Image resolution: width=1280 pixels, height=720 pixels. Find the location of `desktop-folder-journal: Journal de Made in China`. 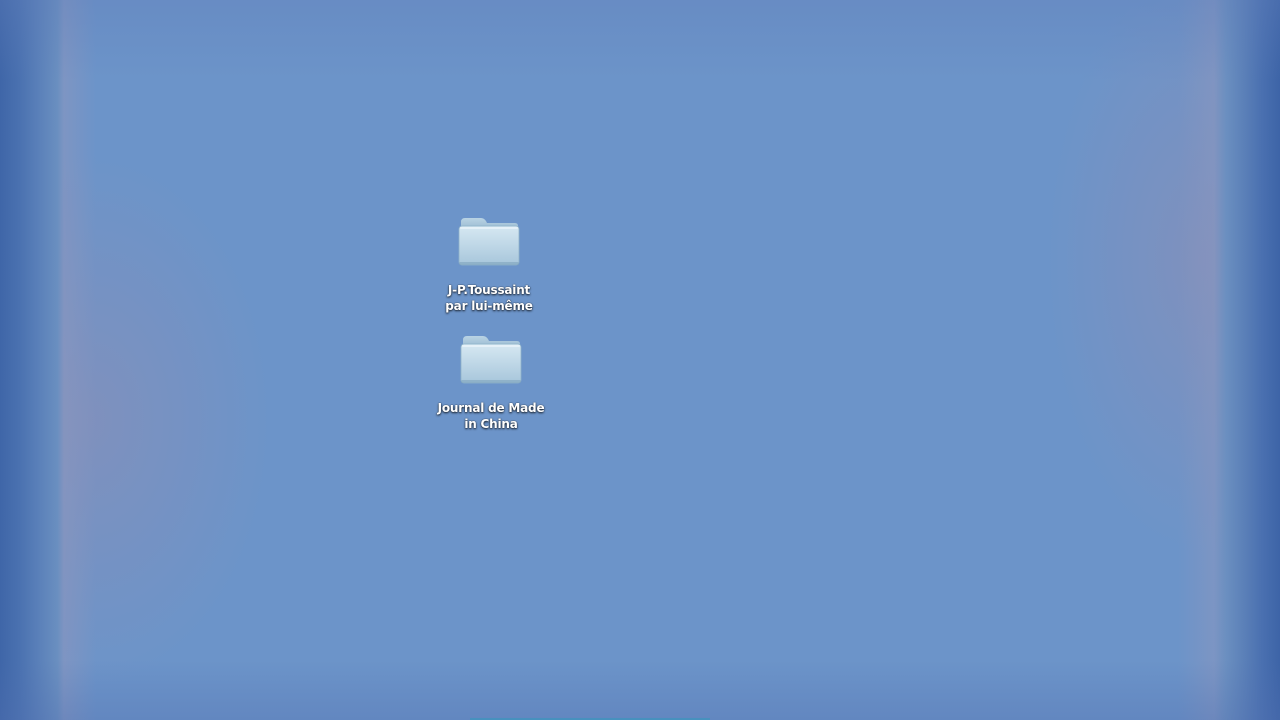

desktop-folder-journal: Journal de Made in China is located at coordinates (491, 383).